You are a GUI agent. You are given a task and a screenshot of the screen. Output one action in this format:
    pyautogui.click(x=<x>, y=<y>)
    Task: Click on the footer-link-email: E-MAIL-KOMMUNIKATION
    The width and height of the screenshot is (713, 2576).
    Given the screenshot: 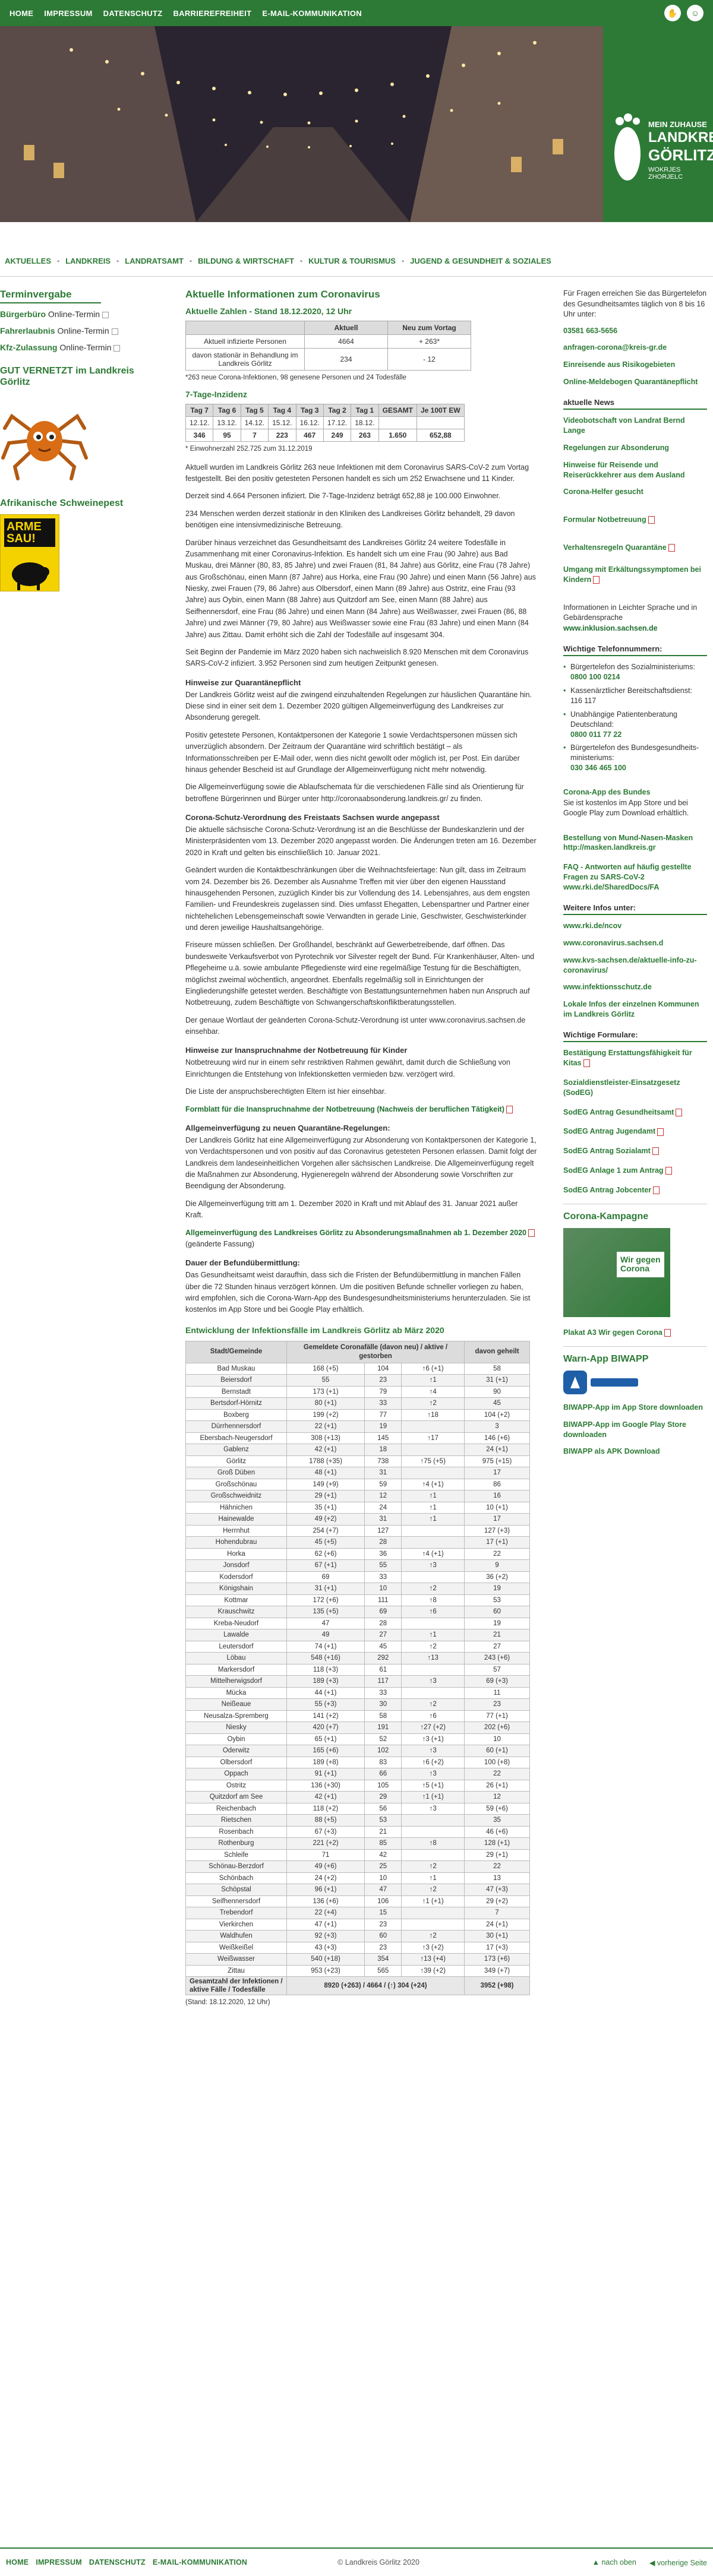 What is the action you would take?
    pyautogui.click(x=200, y=2562)
    